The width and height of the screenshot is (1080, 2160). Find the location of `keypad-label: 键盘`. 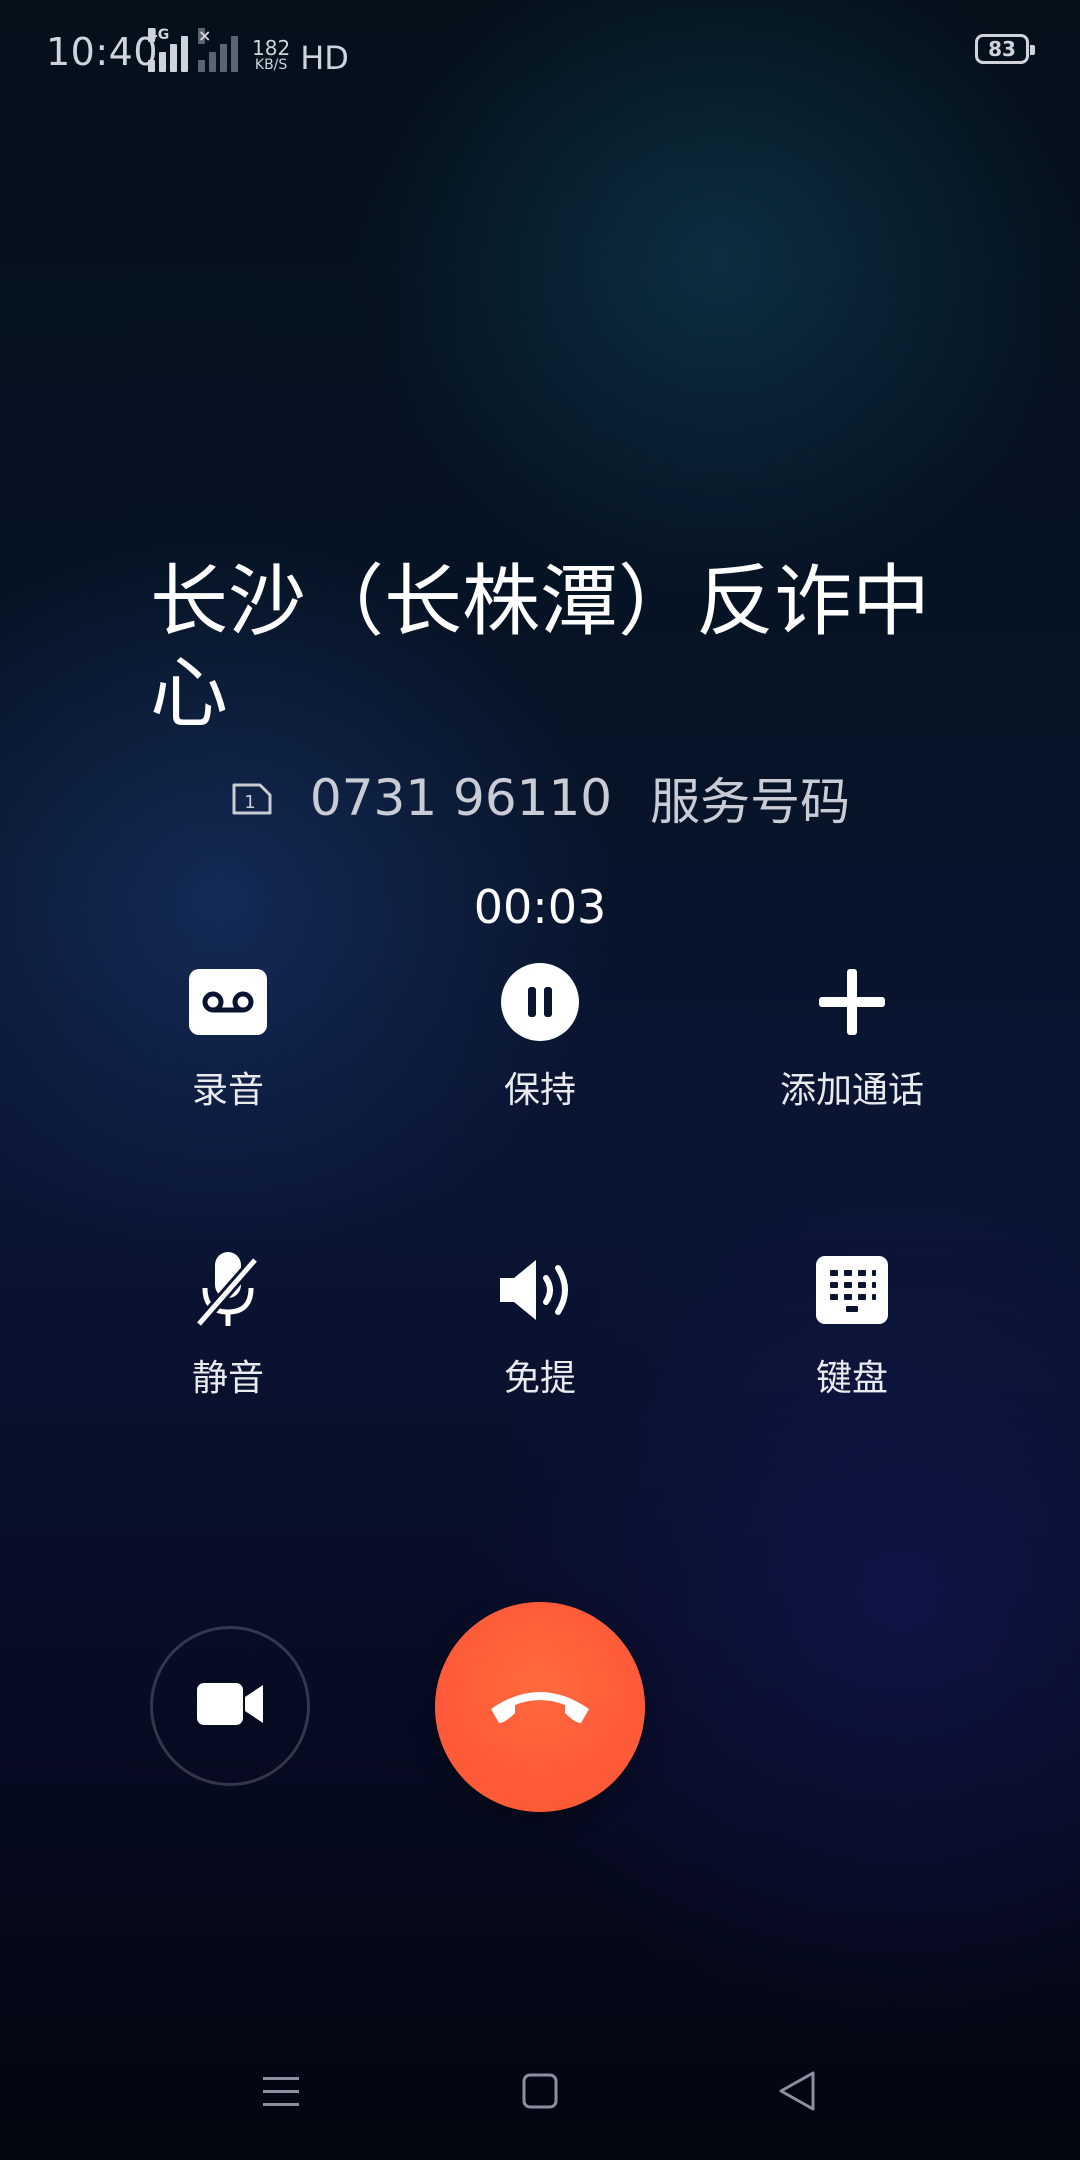

keypad-label: 键盘 is located at coordinates (851, 1378).